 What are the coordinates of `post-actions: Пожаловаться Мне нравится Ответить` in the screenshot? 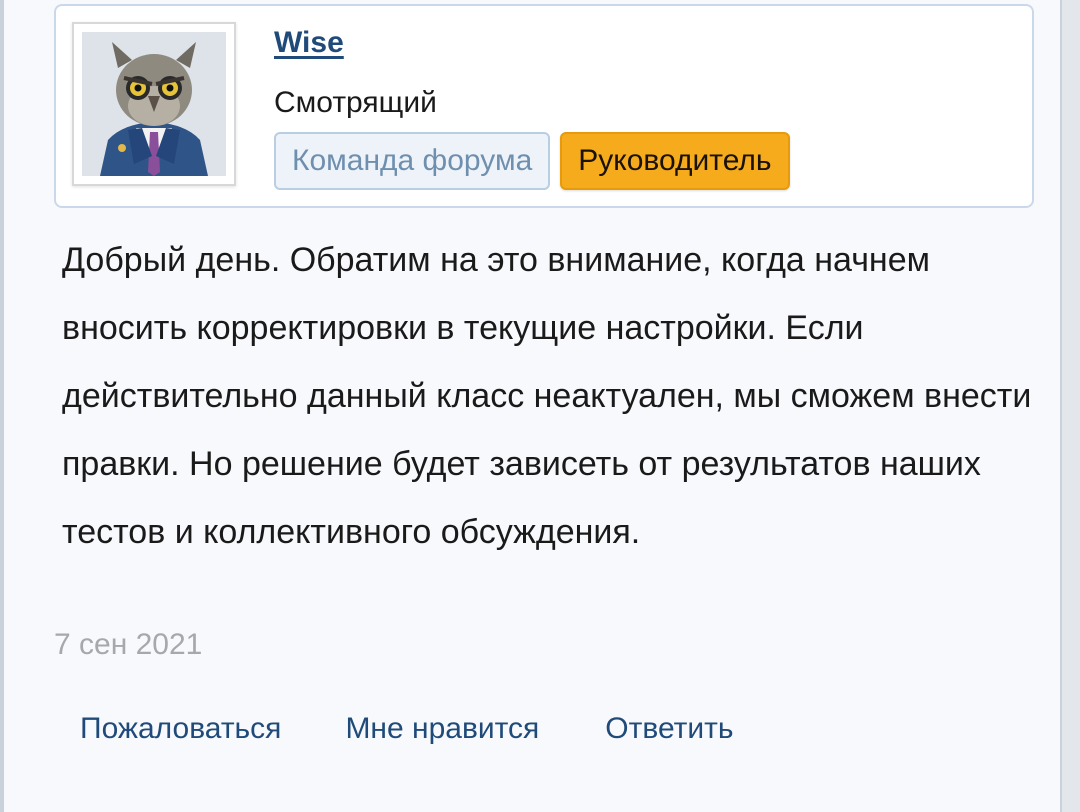 It's located at (407, 735).